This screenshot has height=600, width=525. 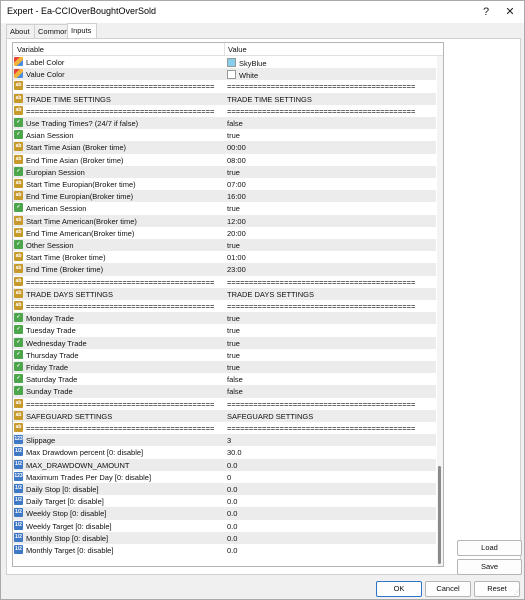 I want to click on table-row: ab TRADE TIME SETTINGS TRADE TIME SETTINGS, so click(x=224, y=98).